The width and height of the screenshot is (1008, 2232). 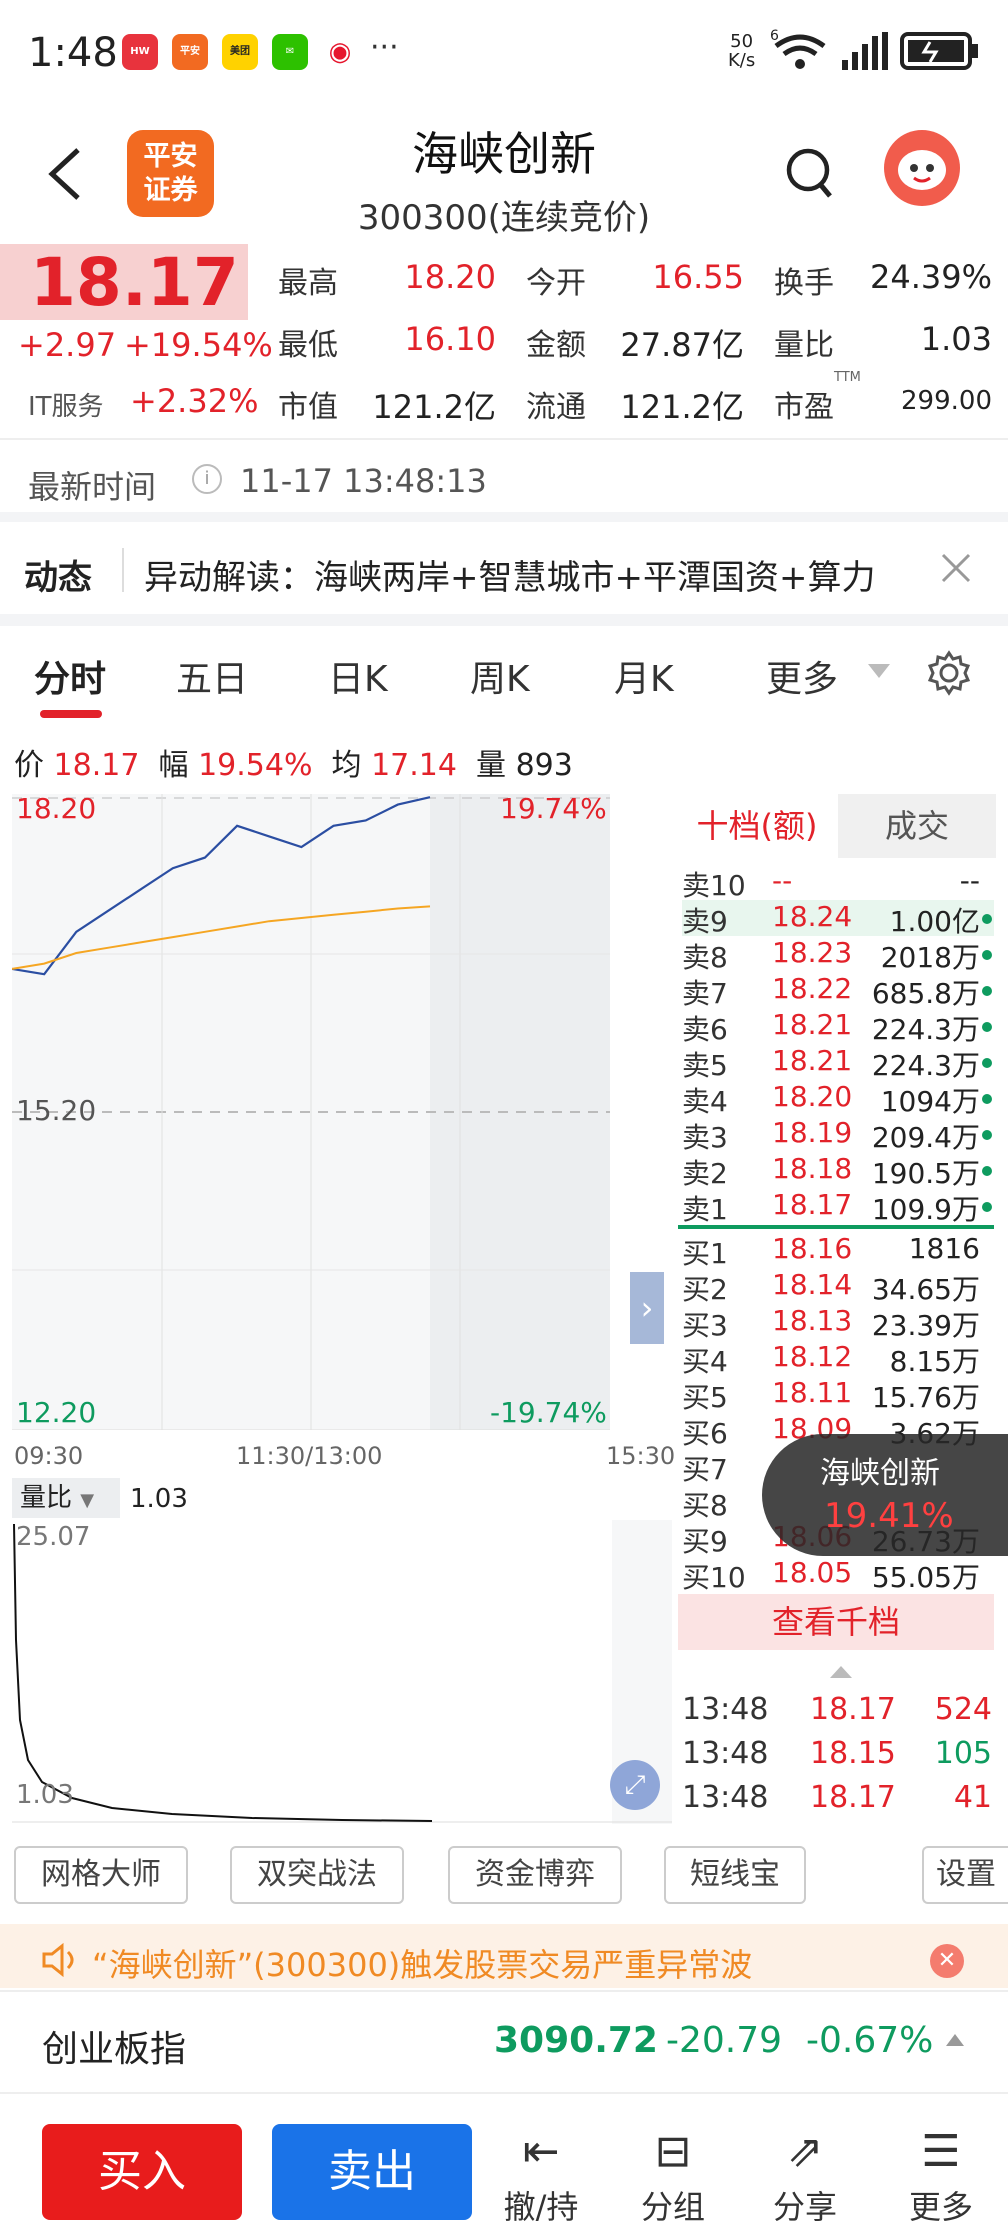 I want to click on buy-level-label: 买10, so click(x=714, y=1577).